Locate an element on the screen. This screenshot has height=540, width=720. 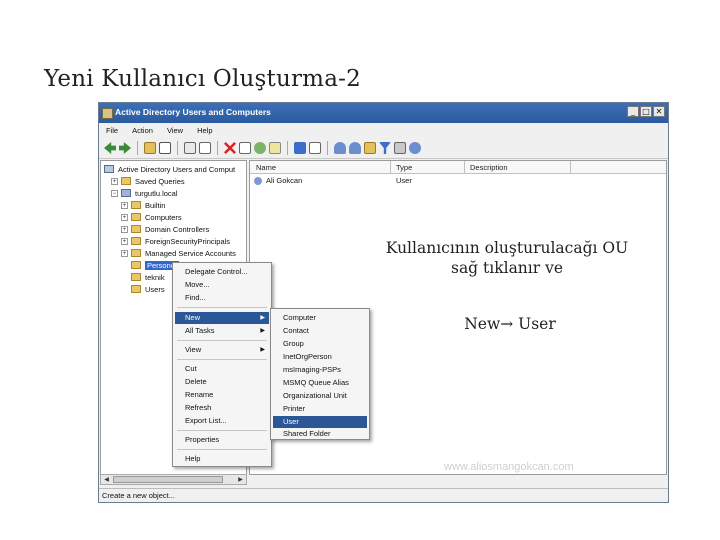
new-user-icon is located at coordinates (340, 148).